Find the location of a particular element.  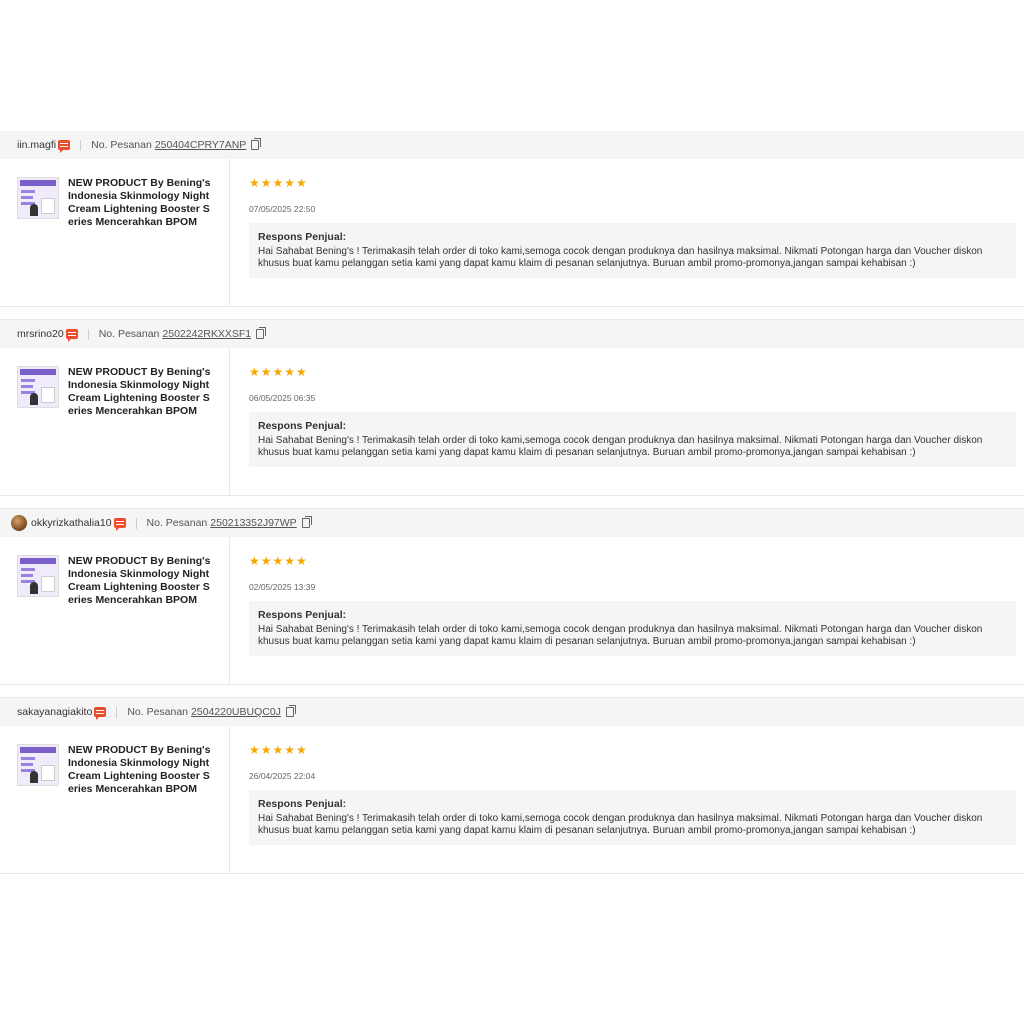

review-header: iin.magfi No. Pesanan 250404CPRY7ANP is located at coordinates (512, 145).